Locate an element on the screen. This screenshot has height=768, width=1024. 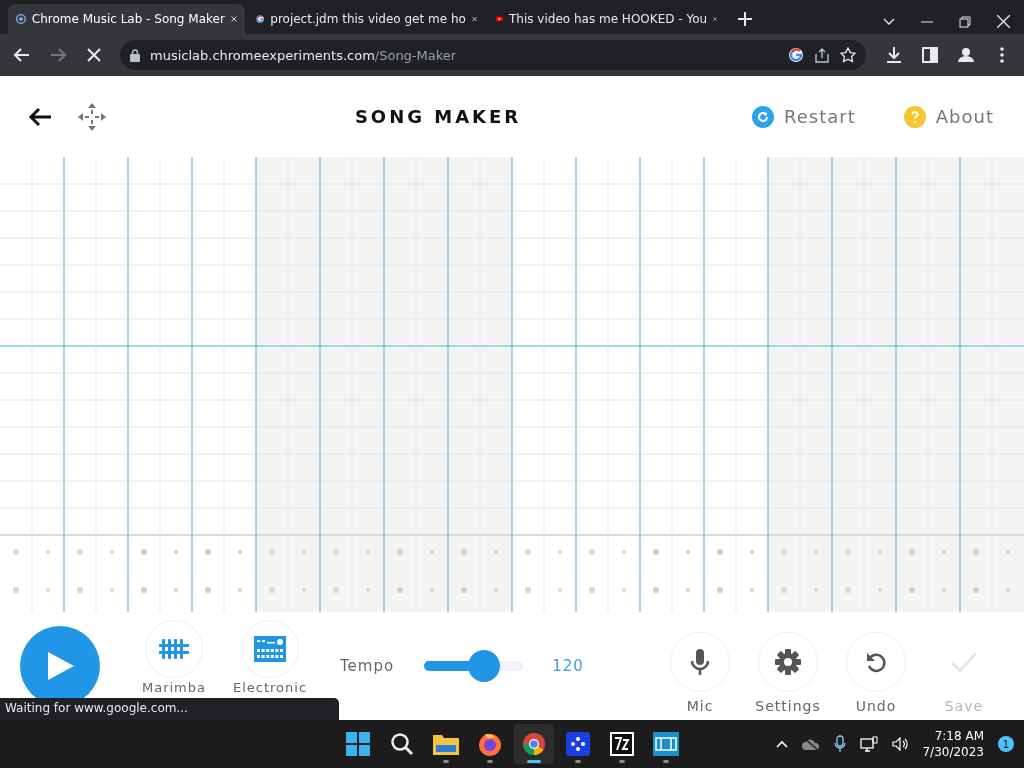
firefox-icon is located at coordinates (490, 744).